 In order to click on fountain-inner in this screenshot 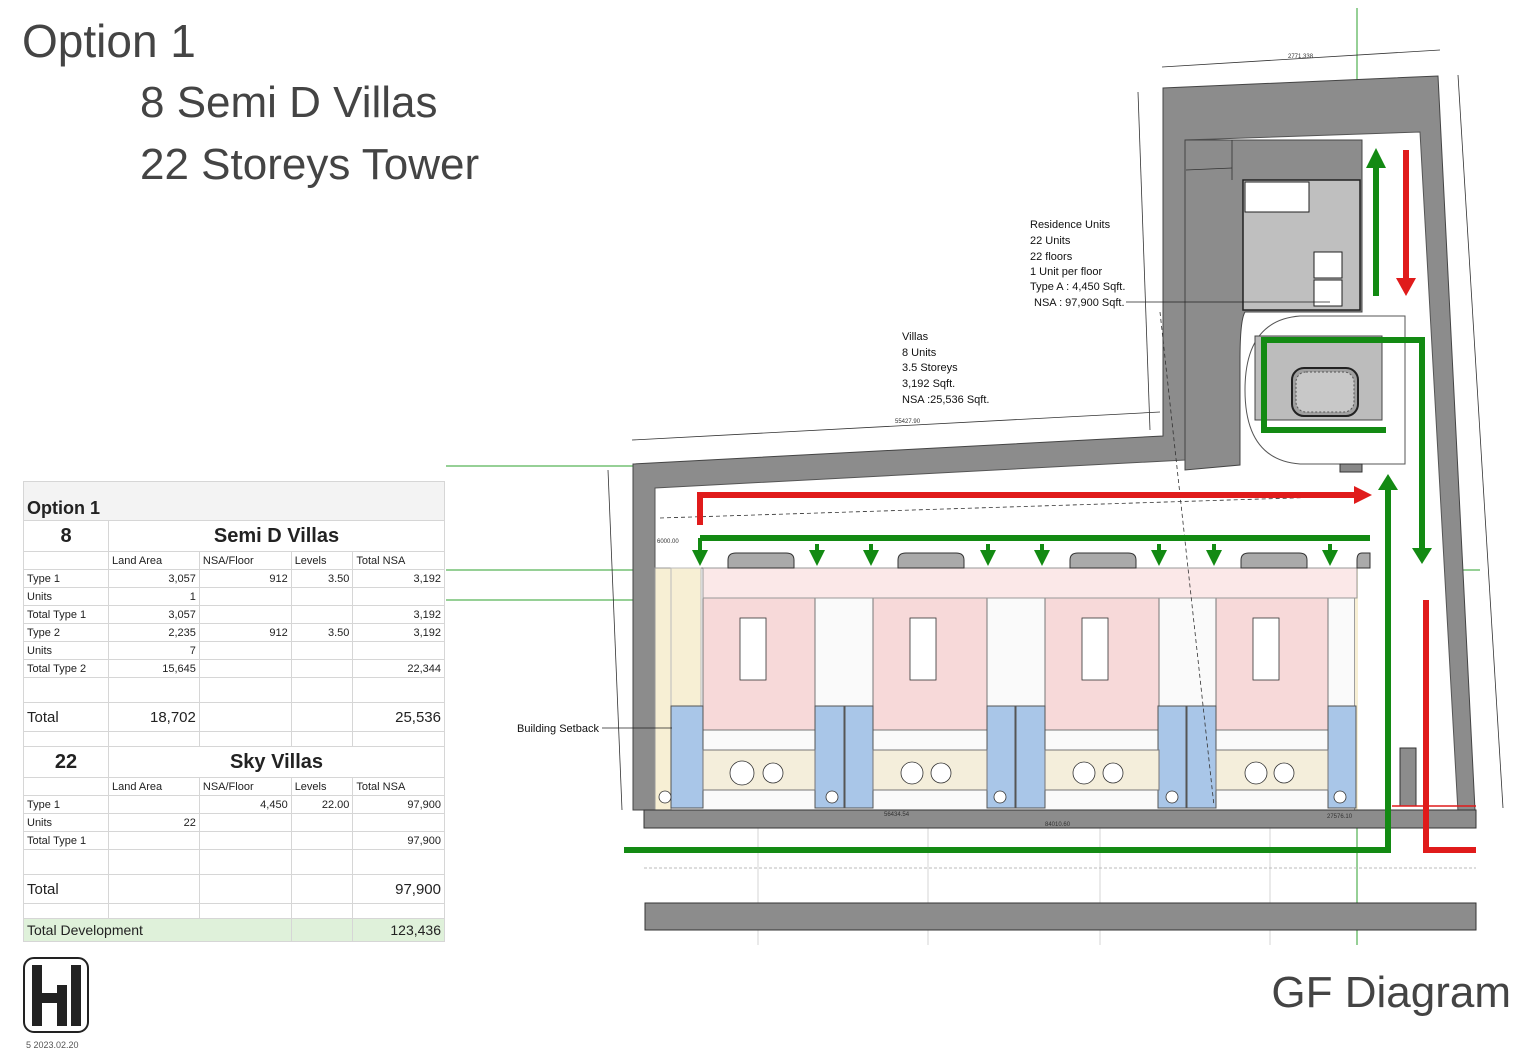, I will do `click(1325, 392)`.